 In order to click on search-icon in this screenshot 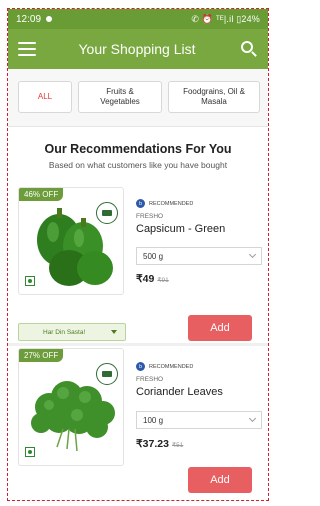, I will do `click(249, 49)`.